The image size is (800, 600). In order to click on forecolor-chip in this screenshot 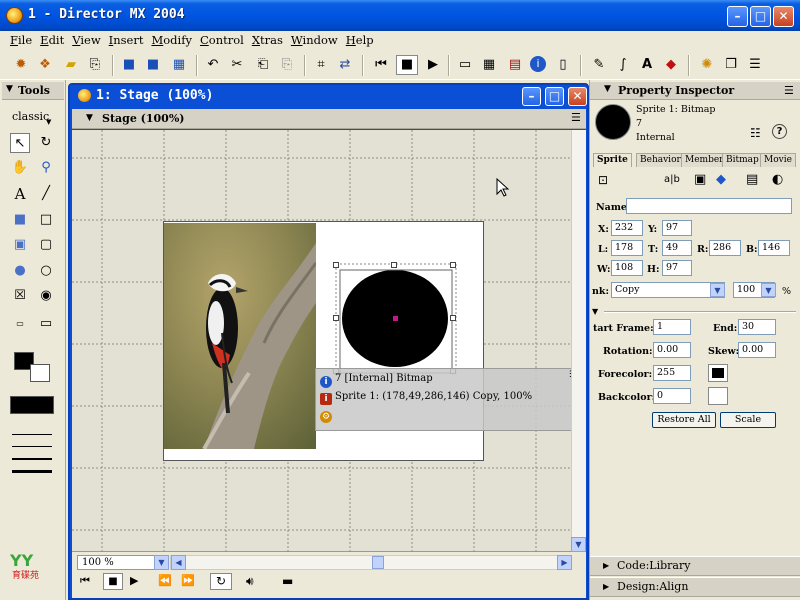, I will do `click(718, 373)`.